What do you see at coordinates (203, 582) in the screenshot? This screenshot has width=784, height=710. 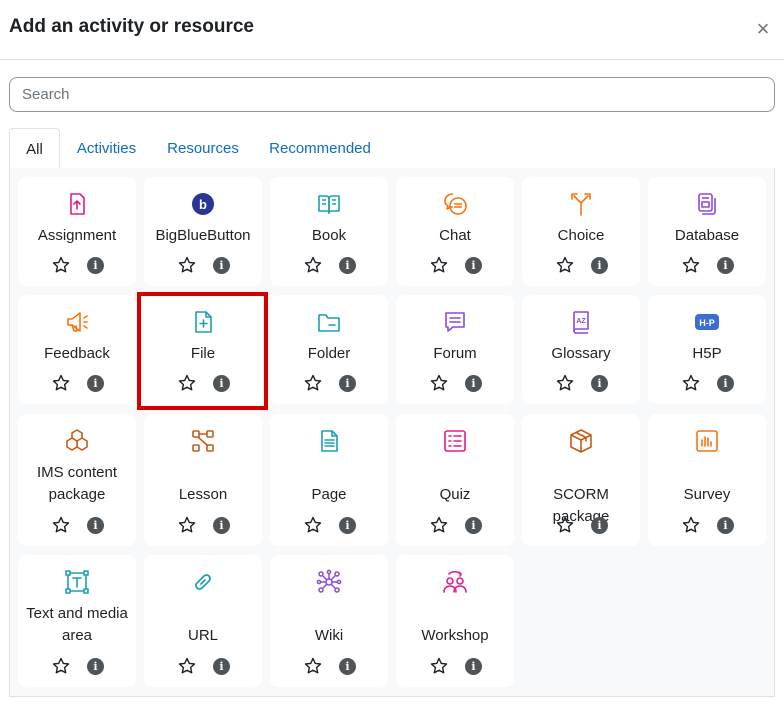 I see `url-icon` at bounding box center [203, 582].